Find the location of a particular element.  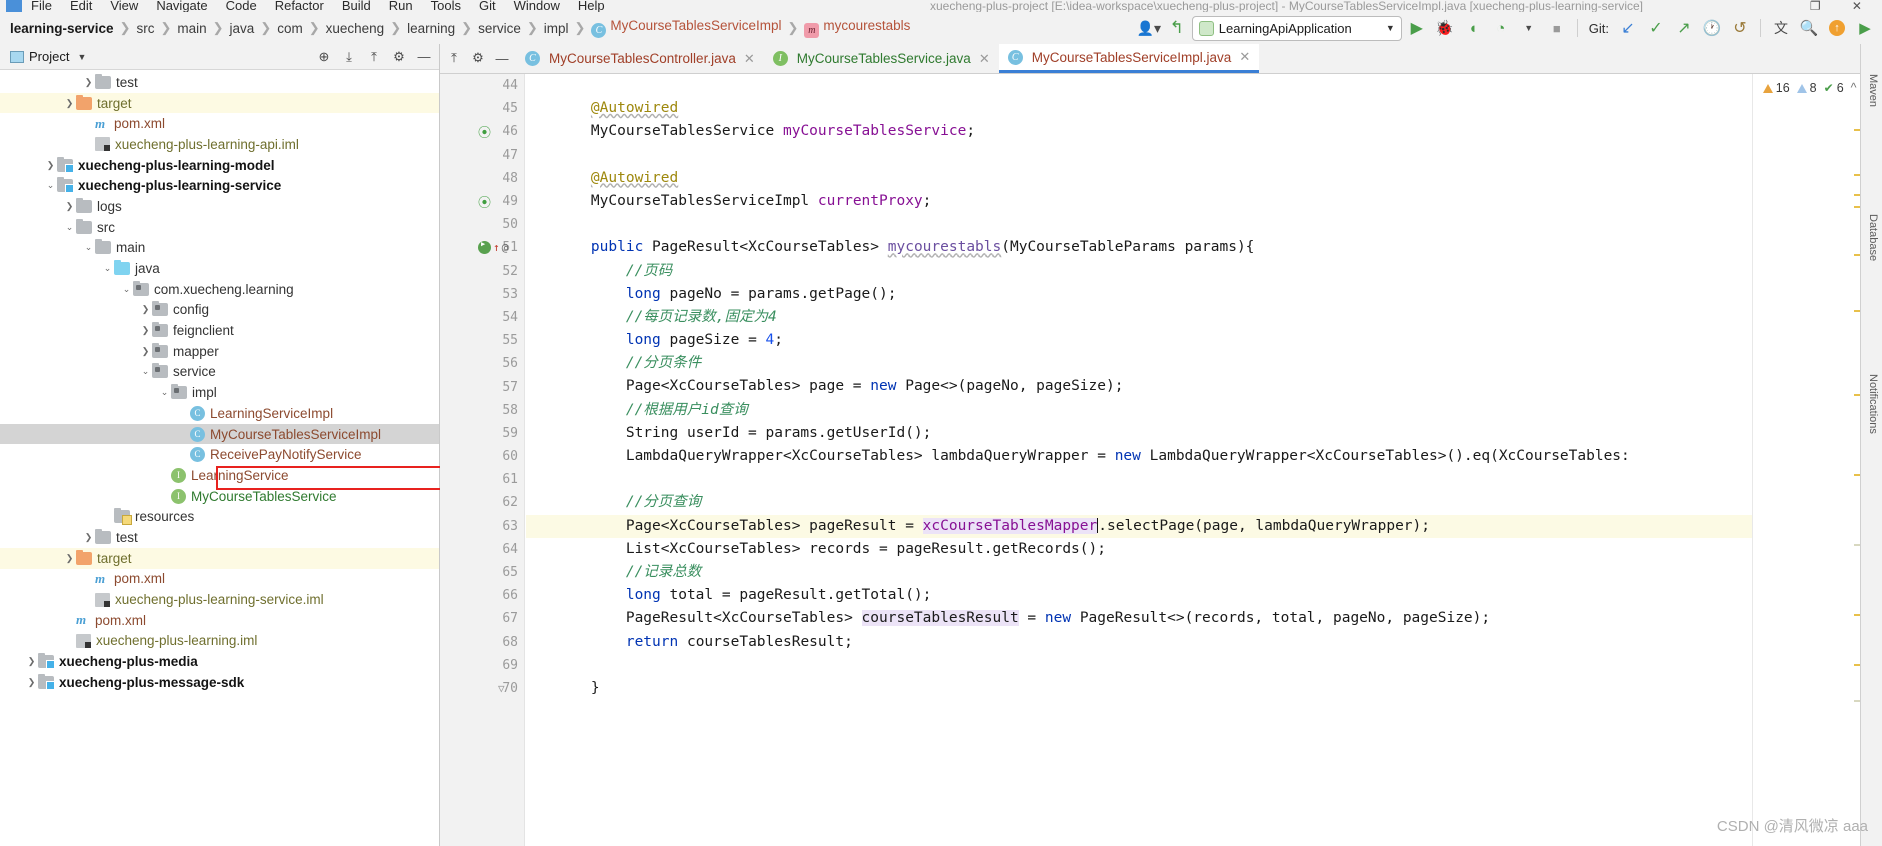

gear-icon: ⚙ is located at coordinates (478, 58).